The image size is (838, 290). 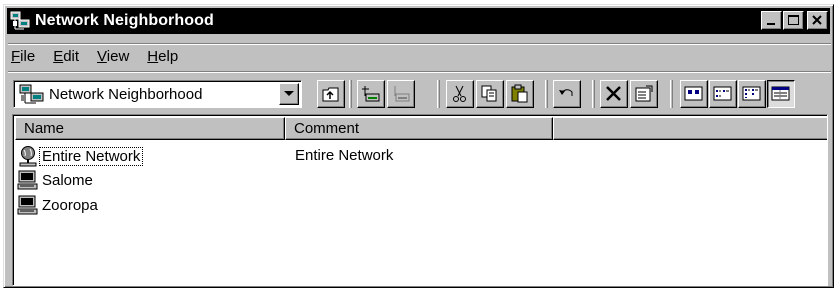 I want to click on list-icon, so click(x=751, y=93).